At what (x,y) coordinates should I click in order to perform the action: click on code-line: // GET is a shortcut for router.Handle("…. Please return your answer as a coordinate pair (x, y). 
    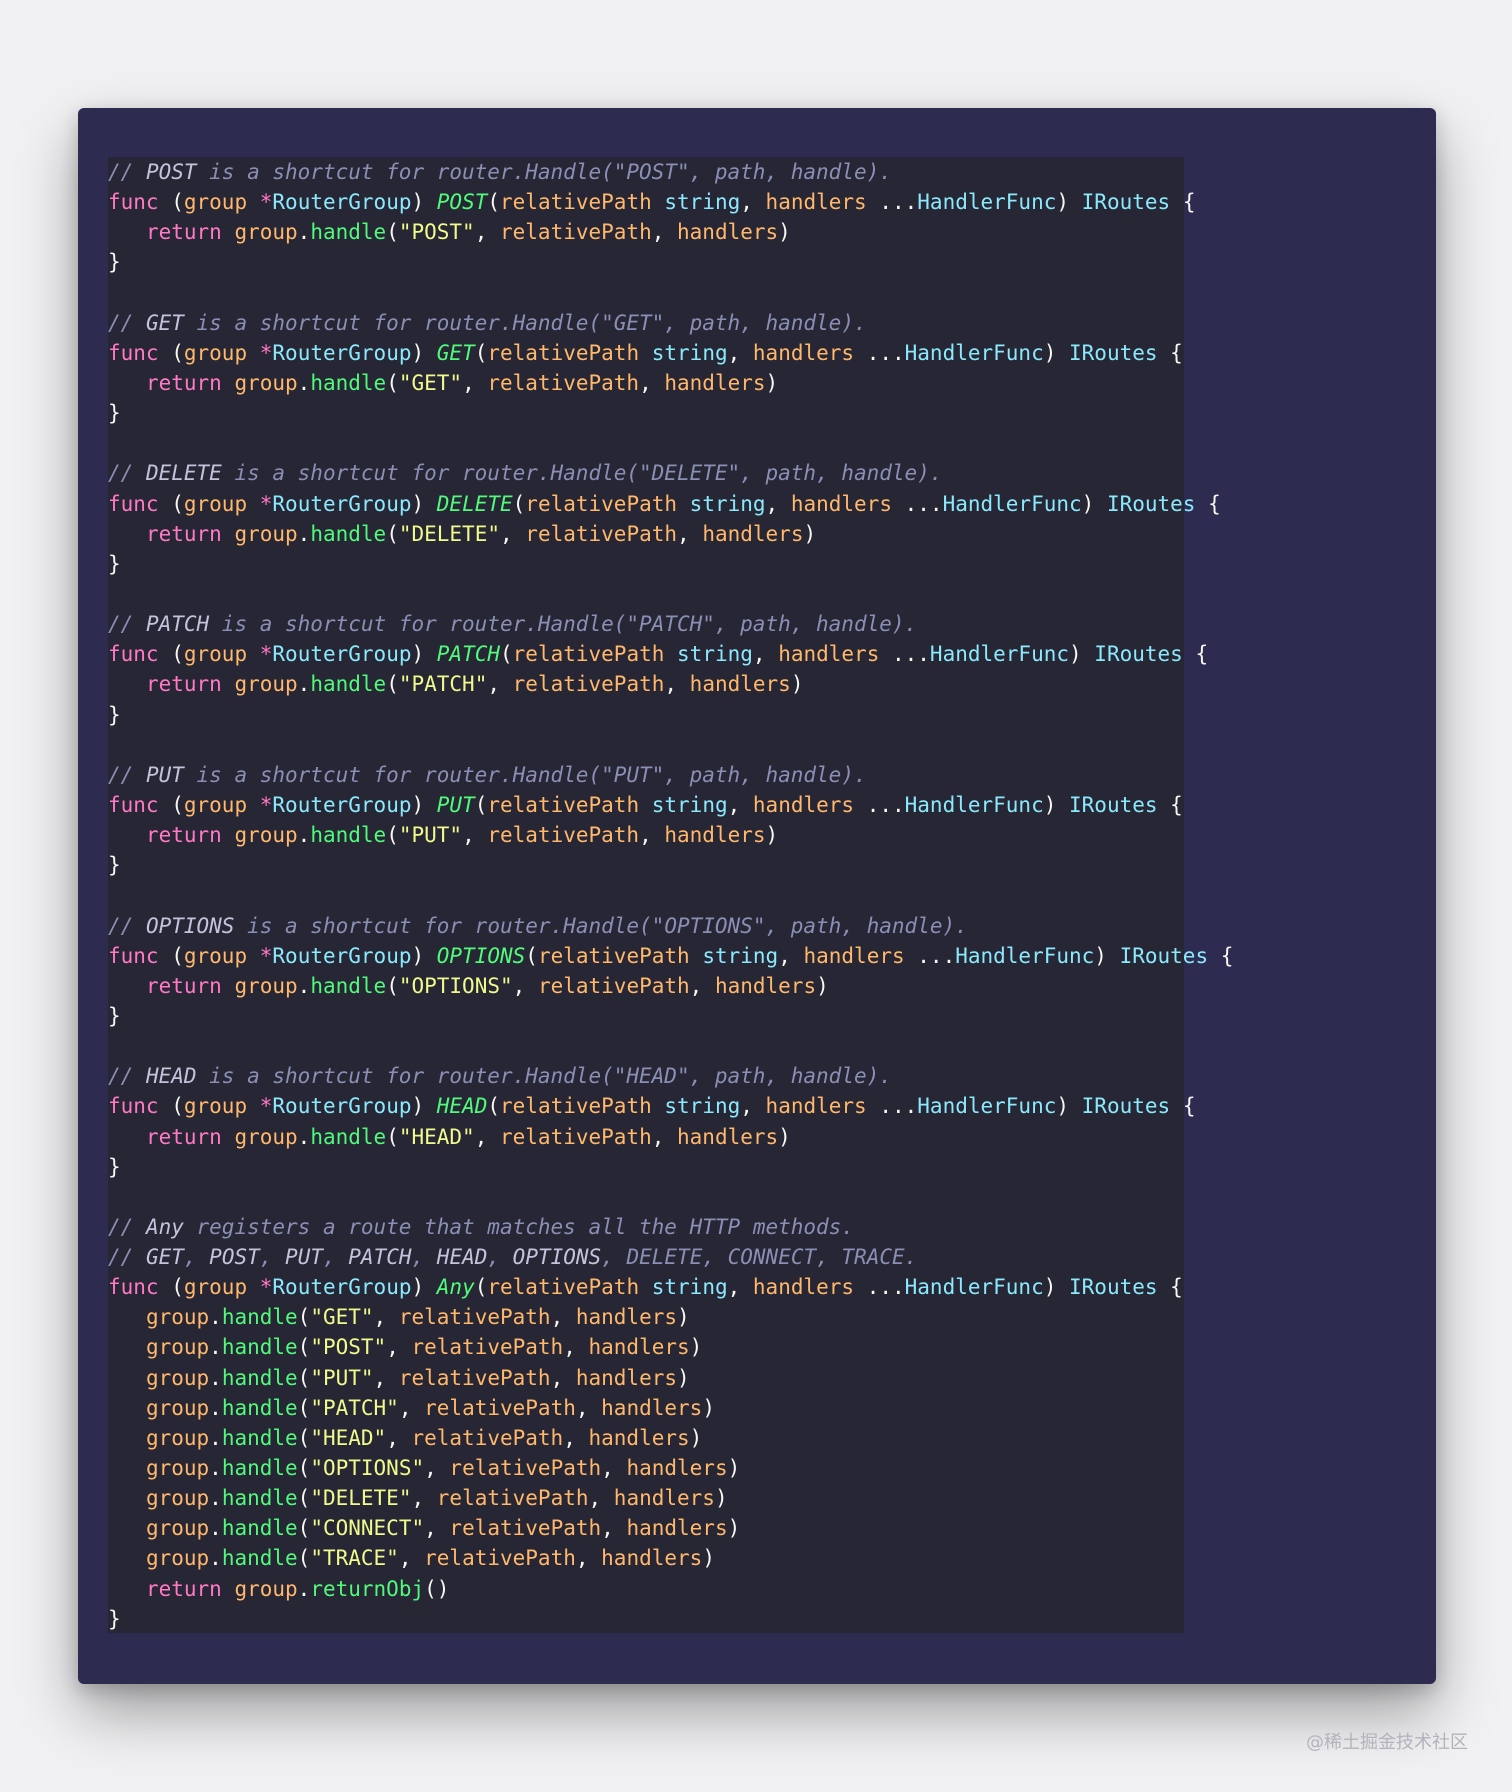
    Looking at the image, I should click on (646, 323).